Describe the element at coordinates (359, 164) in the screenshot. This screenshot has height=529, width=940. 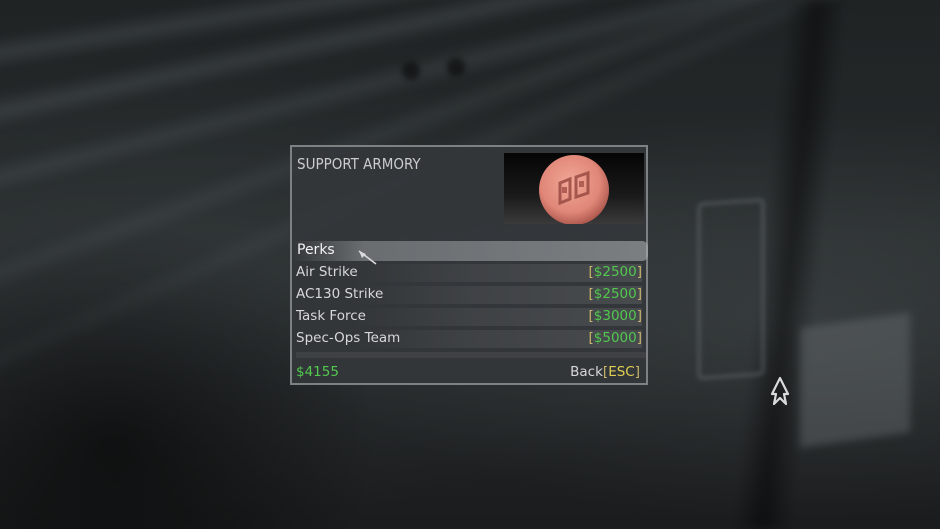
I see `panel-title: SUPPORT ARMORY` at that location.